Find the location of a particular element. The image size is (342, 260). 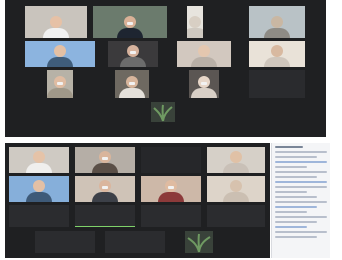

chat-header is located at coordinates (289, 147).